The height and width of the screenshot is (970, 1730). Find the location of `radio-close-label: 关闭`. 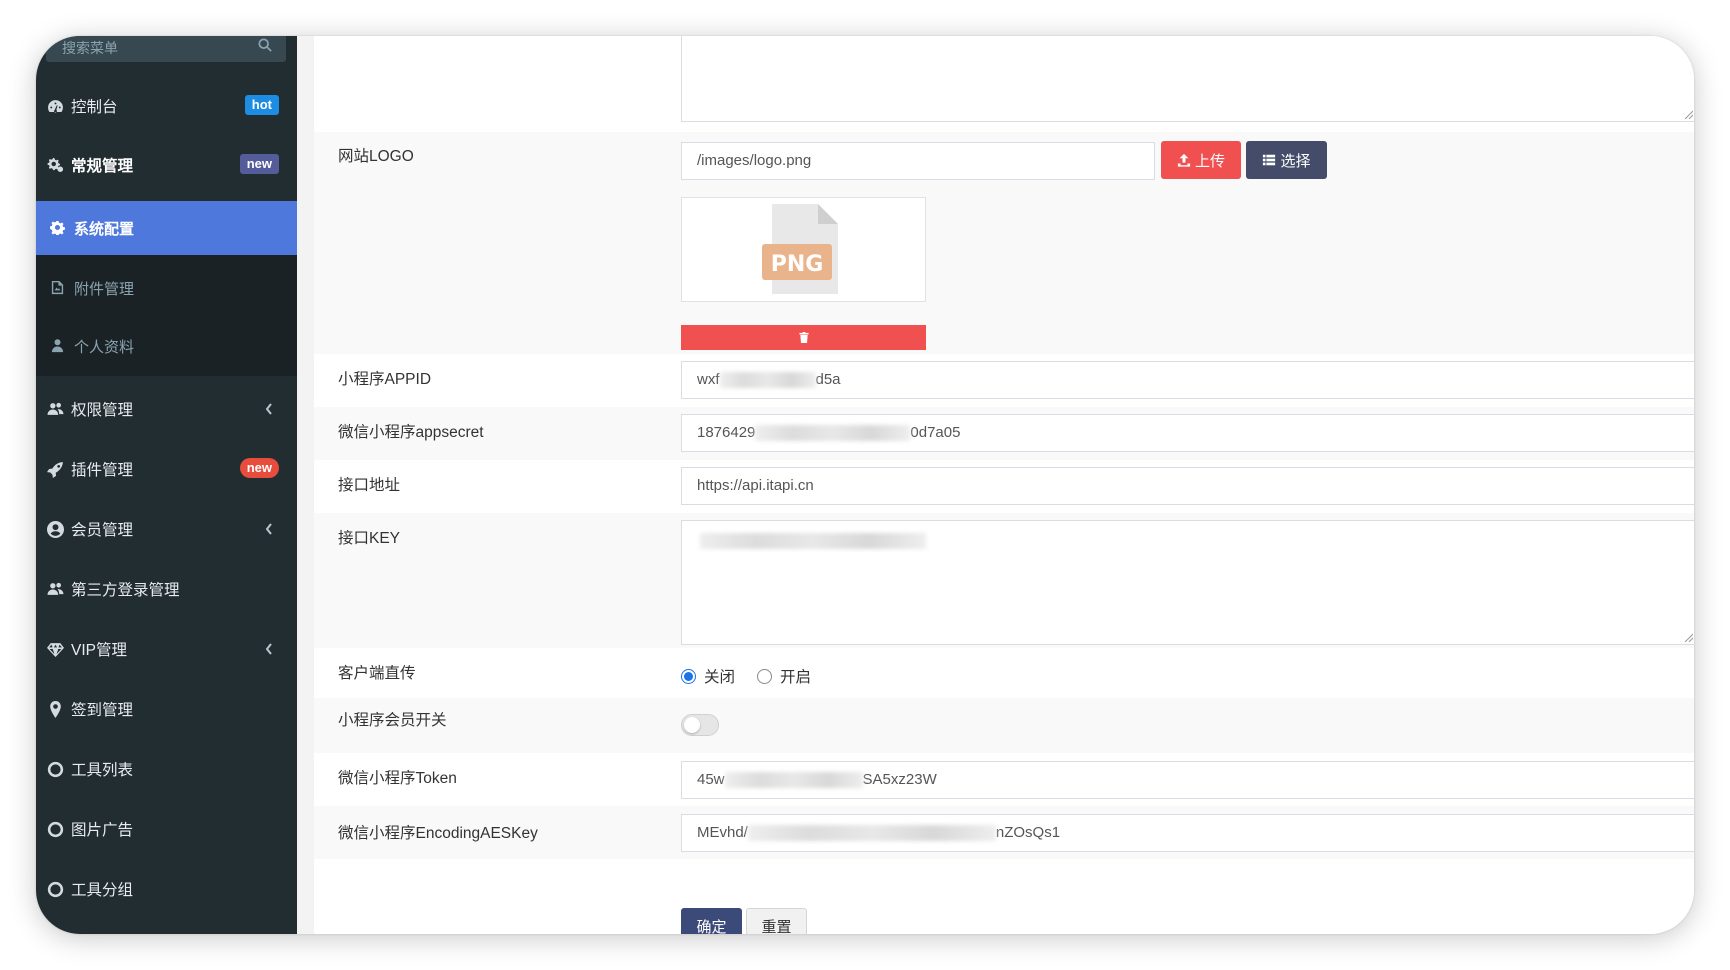

radio-close-label: 关闭 is located at coordinates (719, 676).